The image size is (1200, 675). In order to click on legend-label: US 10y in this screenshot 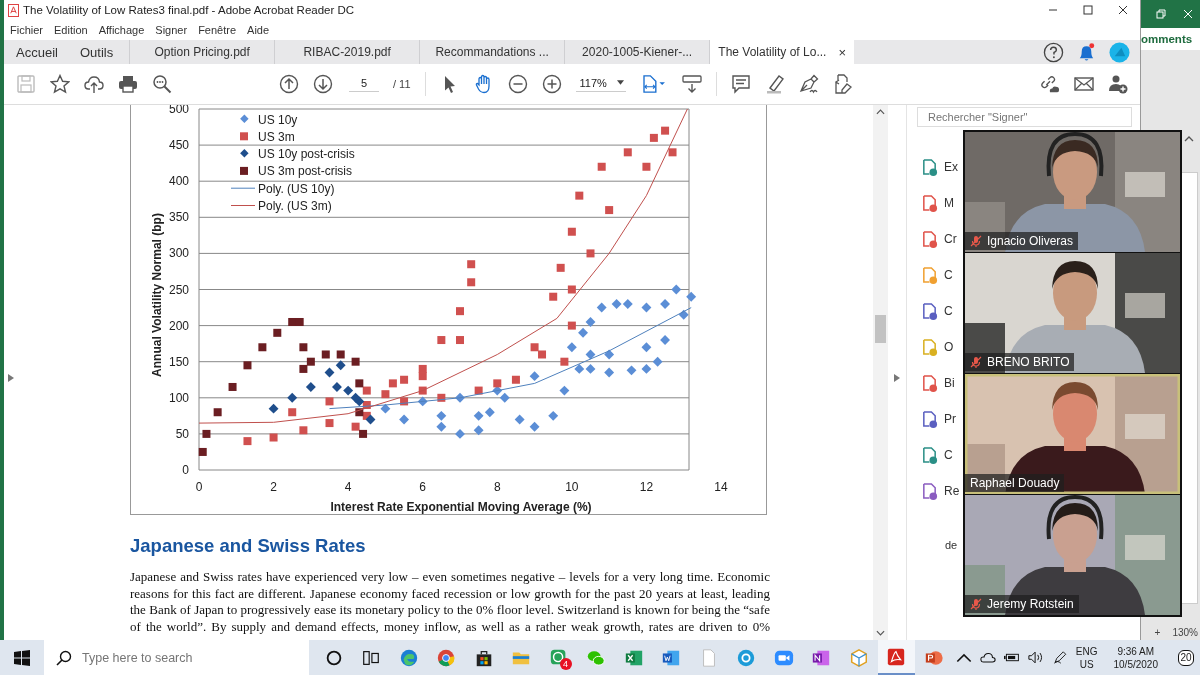, I will do `click(278, 119)`.